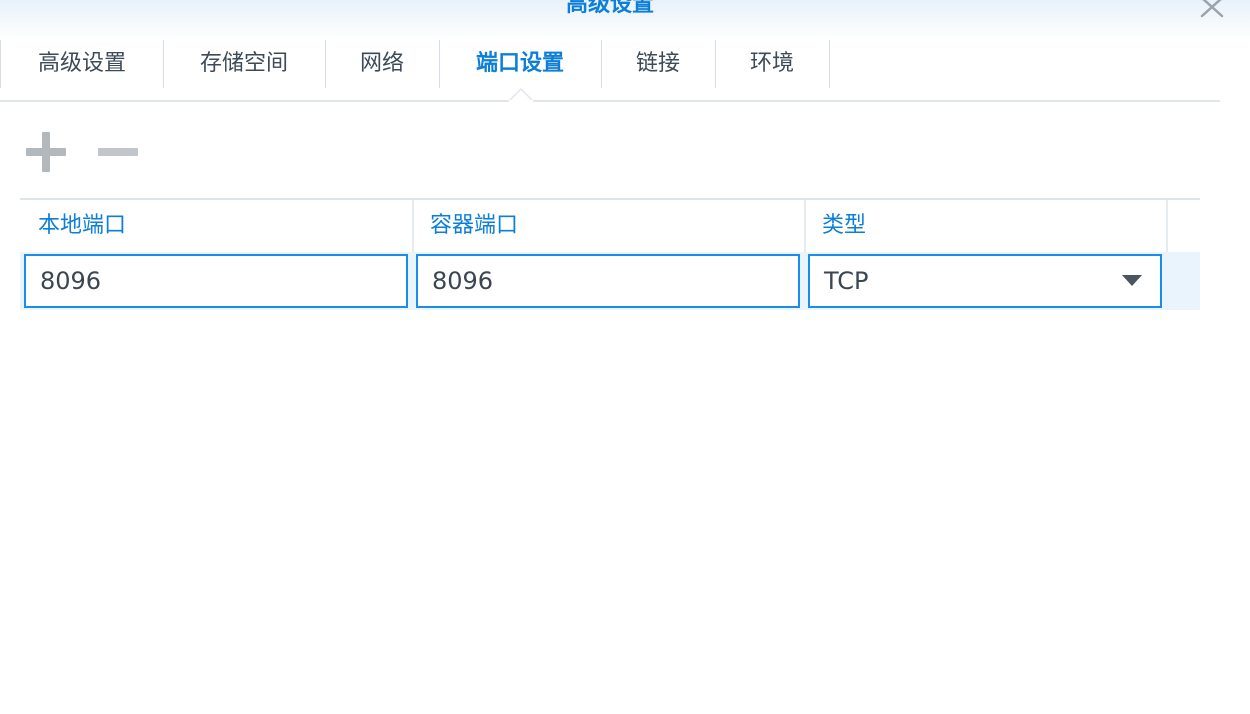  I want to click on close-button, so click(1212, 12).